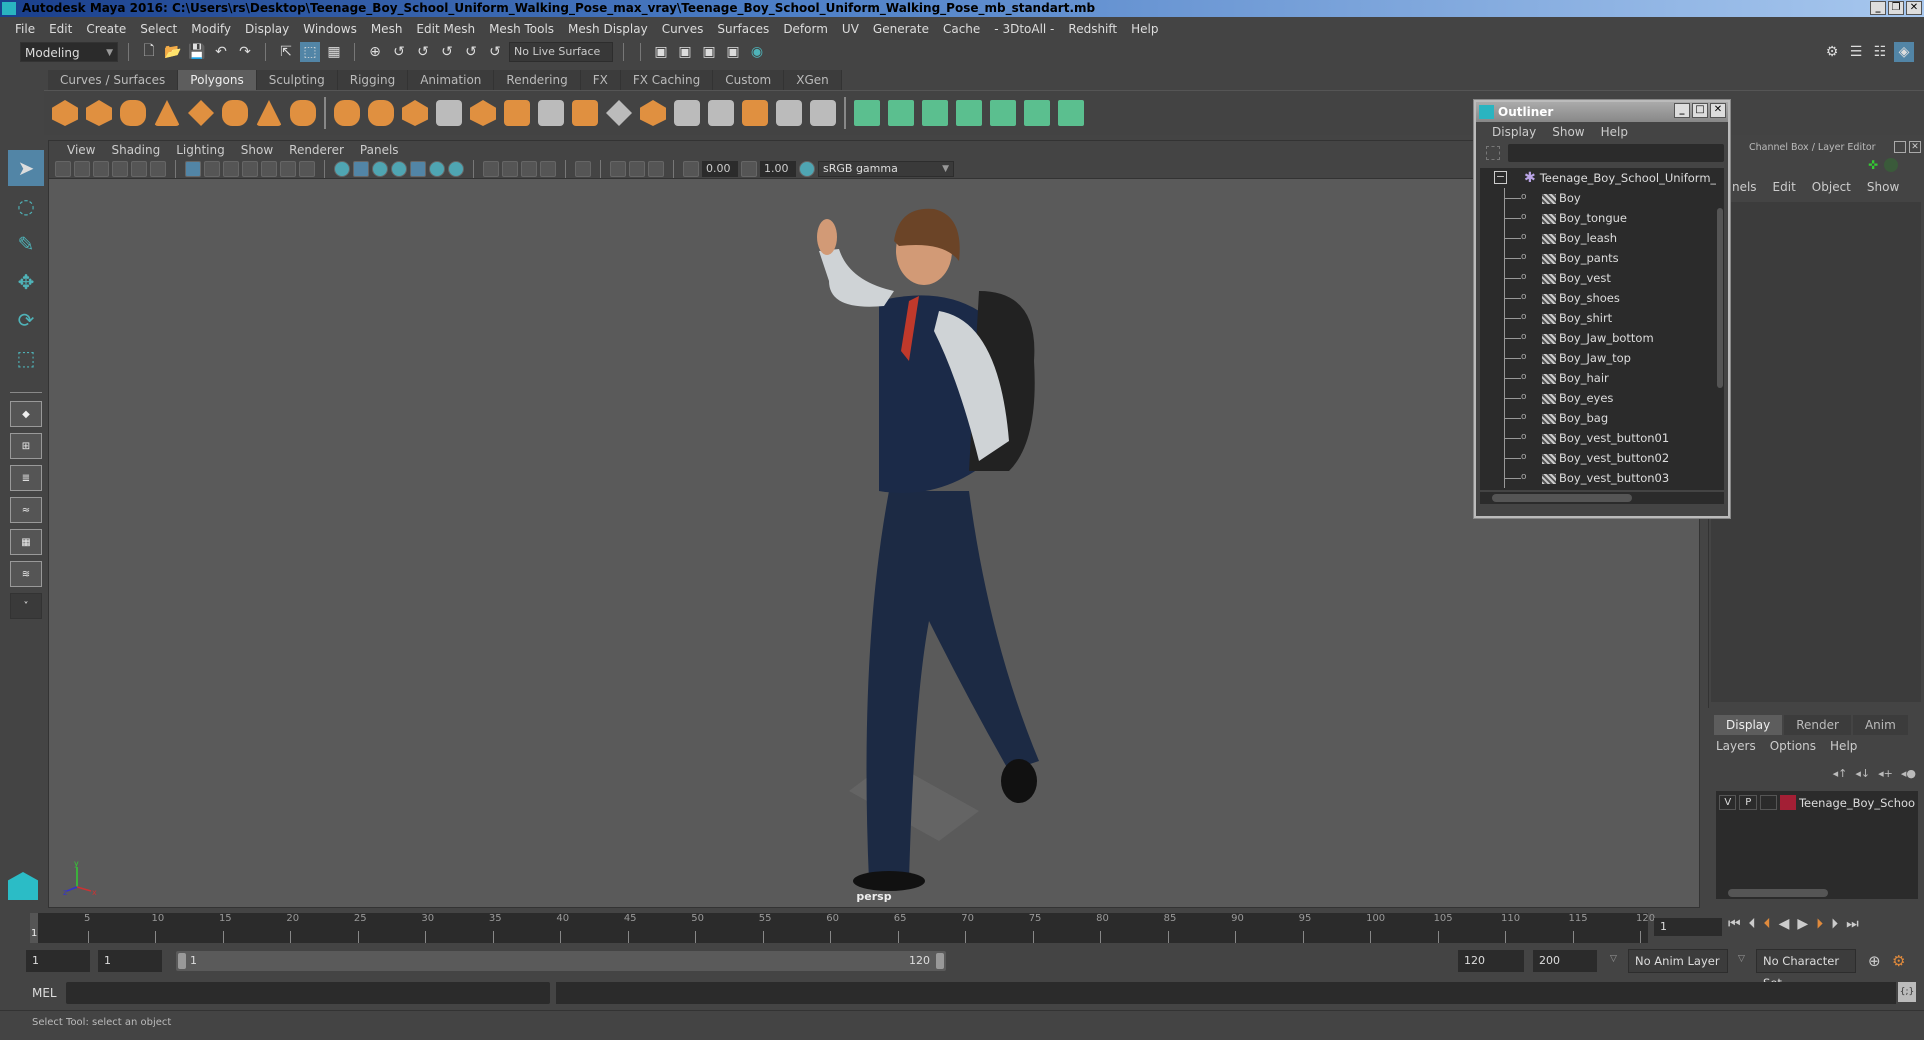 This screenshot has height=1040, width=1924. Describe the element at coordinates (1891, 165) in the screenshot. I see `speed-icon` at that location.